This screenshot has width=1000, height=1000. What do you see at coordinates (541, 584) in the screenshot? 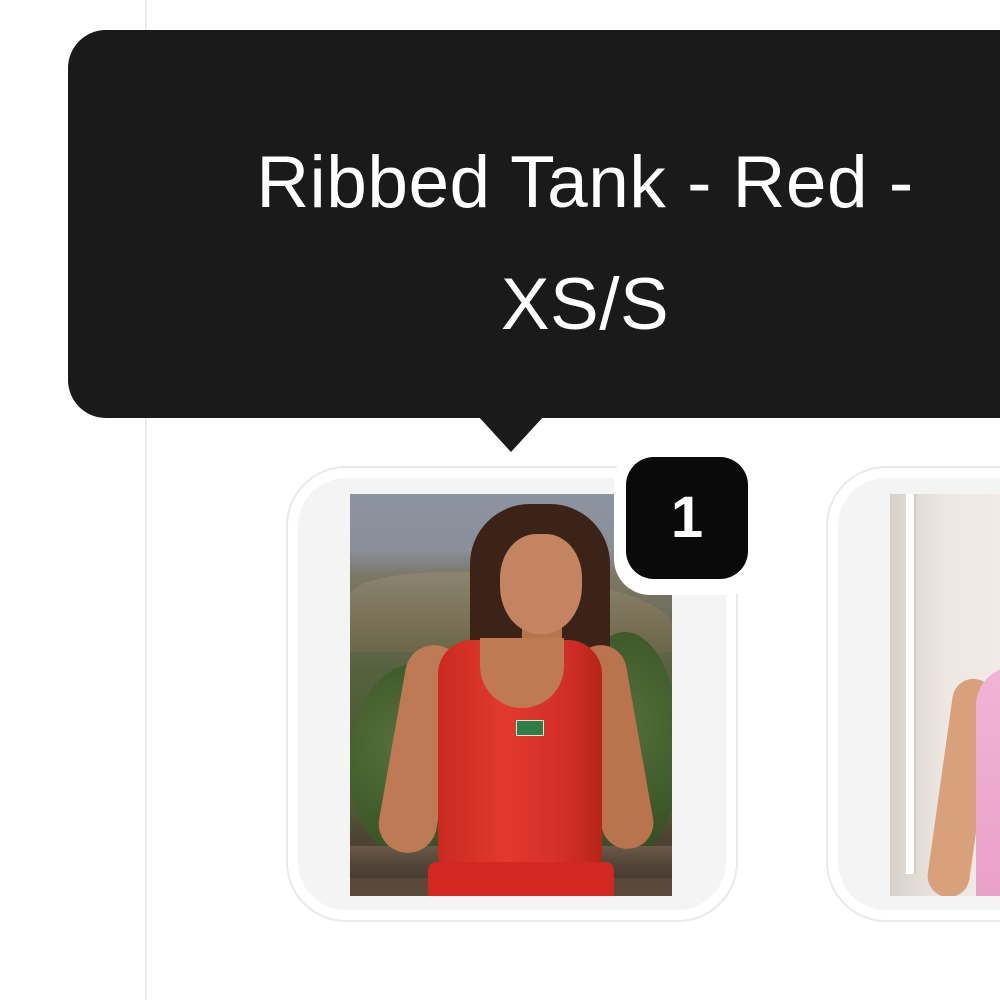
I see `model-face` at bounding box center [541, 584].